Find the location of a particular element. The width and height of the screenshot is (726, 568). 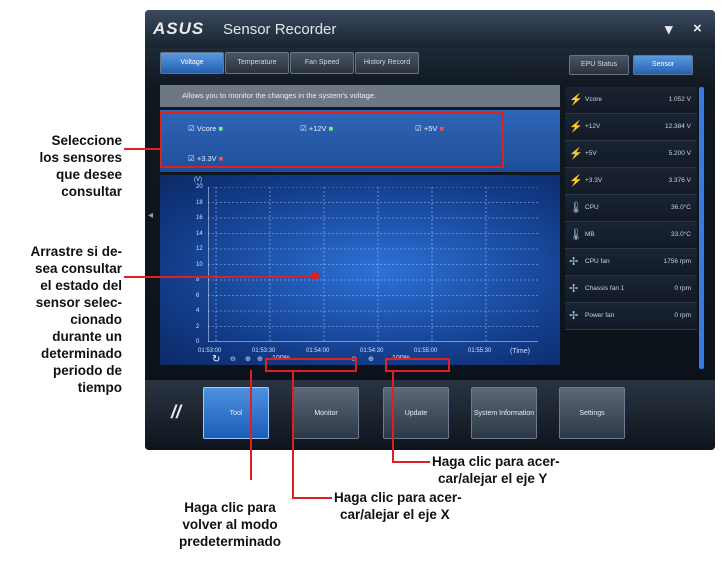

callout-line-text: Arrastre si de- is located at coordinates (76, 251).